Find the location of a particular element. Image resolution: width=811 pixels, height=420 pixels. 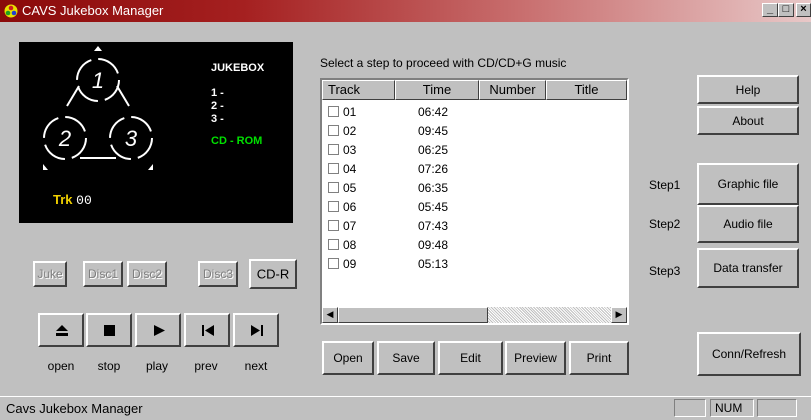

step3-label: Step3 is located at coordinates (665, 271).